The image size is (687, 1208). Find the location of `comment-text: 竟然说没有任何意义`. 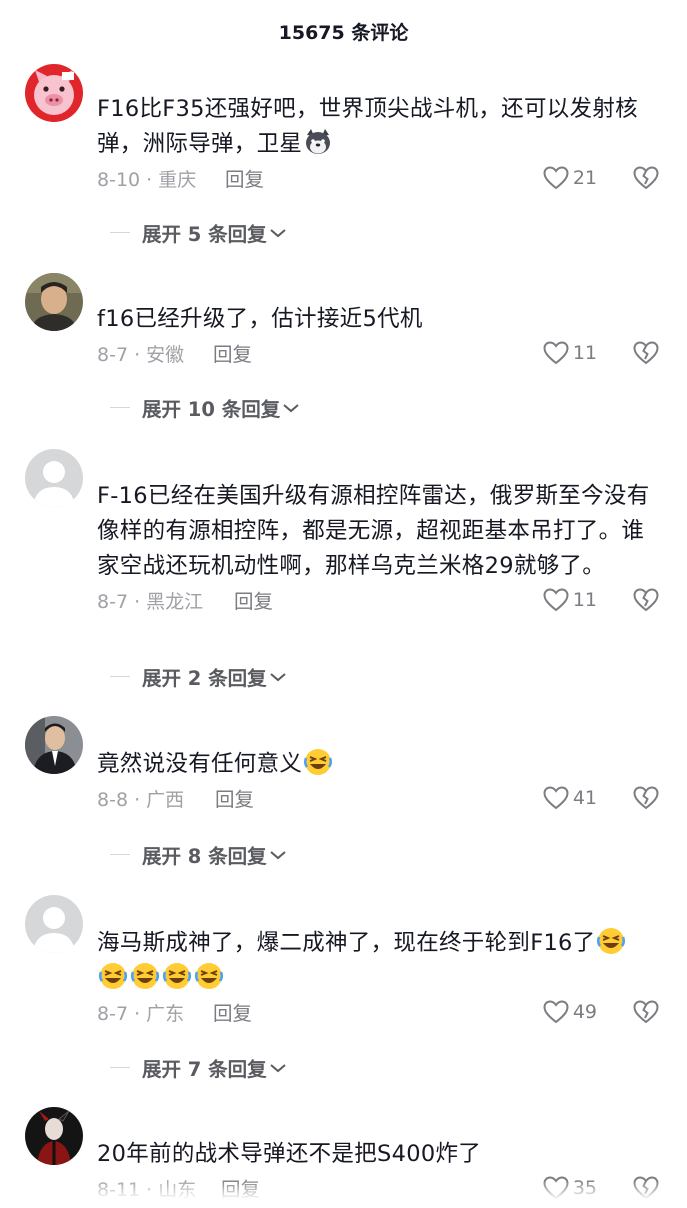

comment-text: 竟然说没有任何意义 is located at coordinates (378, 764).